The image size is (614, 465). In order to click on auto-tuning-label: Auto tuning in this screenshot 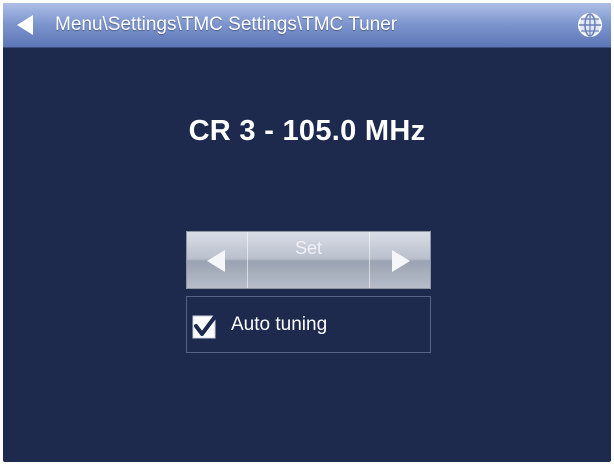, I will do `click(279, 324)`.